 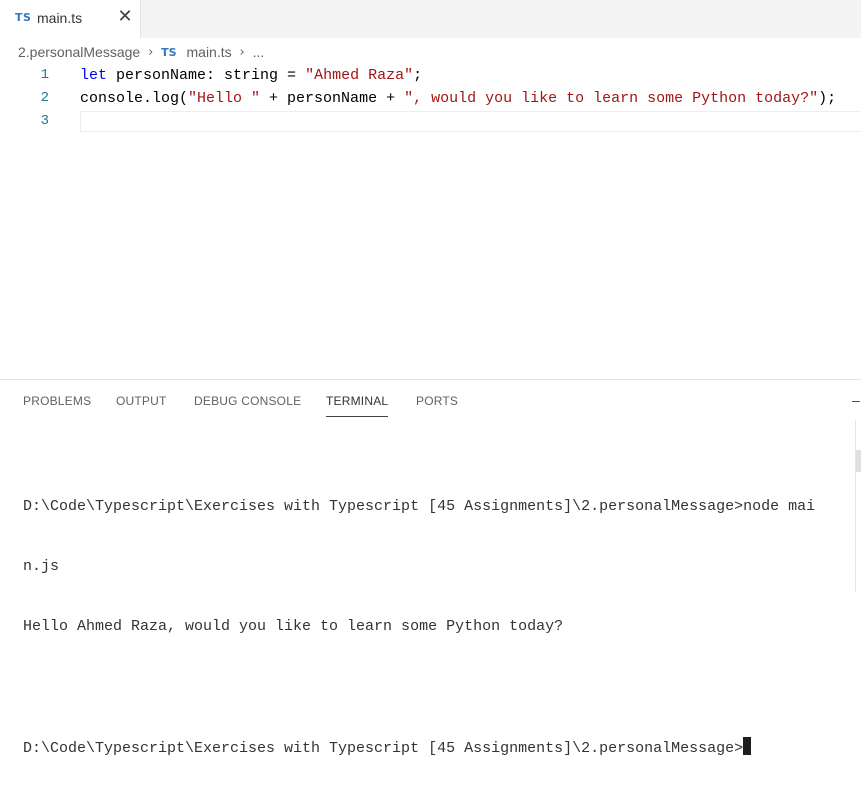 I want to click on scrollbar-thumb, so click(x=858, y=461).